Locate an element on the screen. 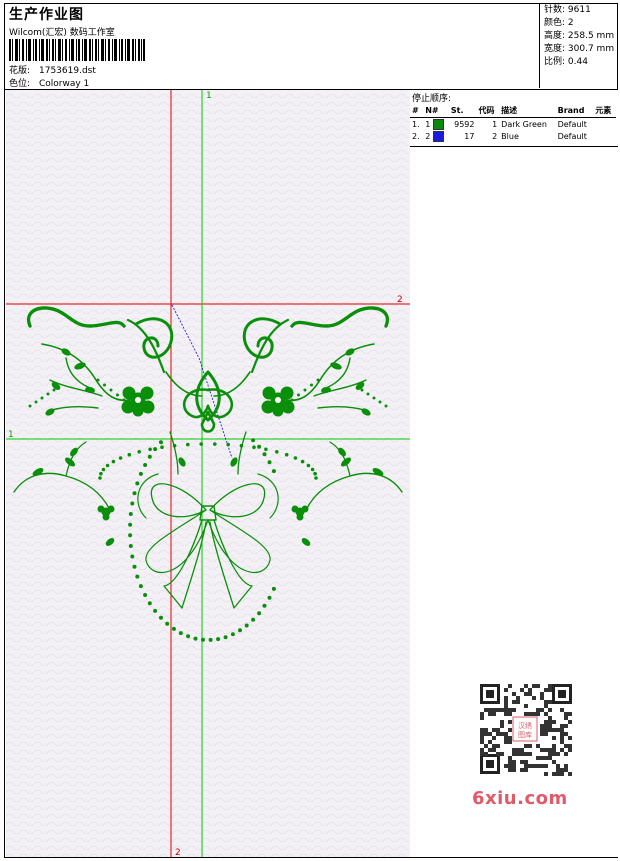  table-row: 2. 2 17 2 Blue Default is located at coordinates (513, 136).